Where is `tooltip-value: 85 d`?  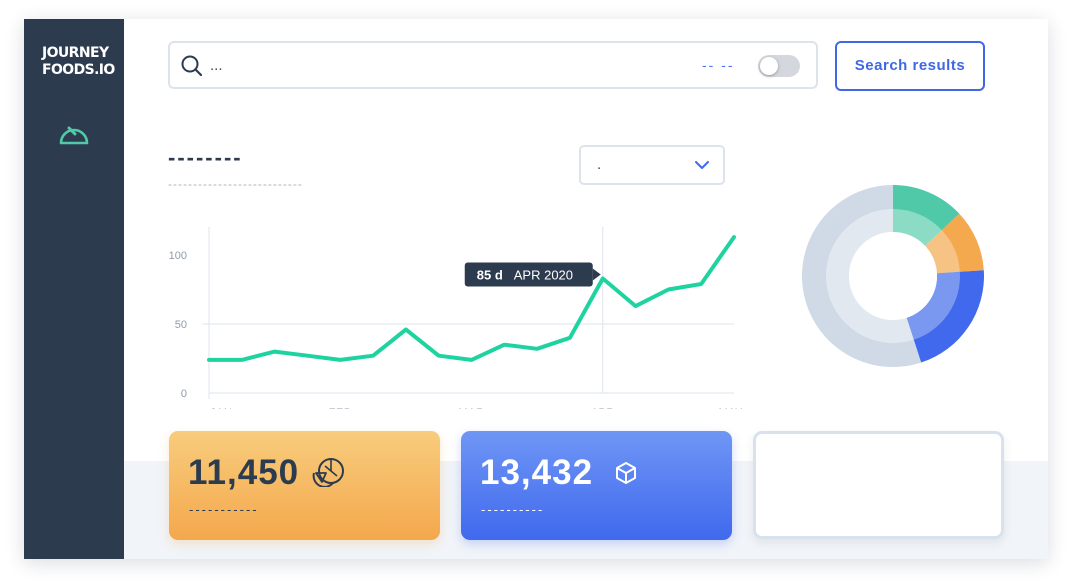
tooltip-value: 85 d is located at coordinates (490, 274).